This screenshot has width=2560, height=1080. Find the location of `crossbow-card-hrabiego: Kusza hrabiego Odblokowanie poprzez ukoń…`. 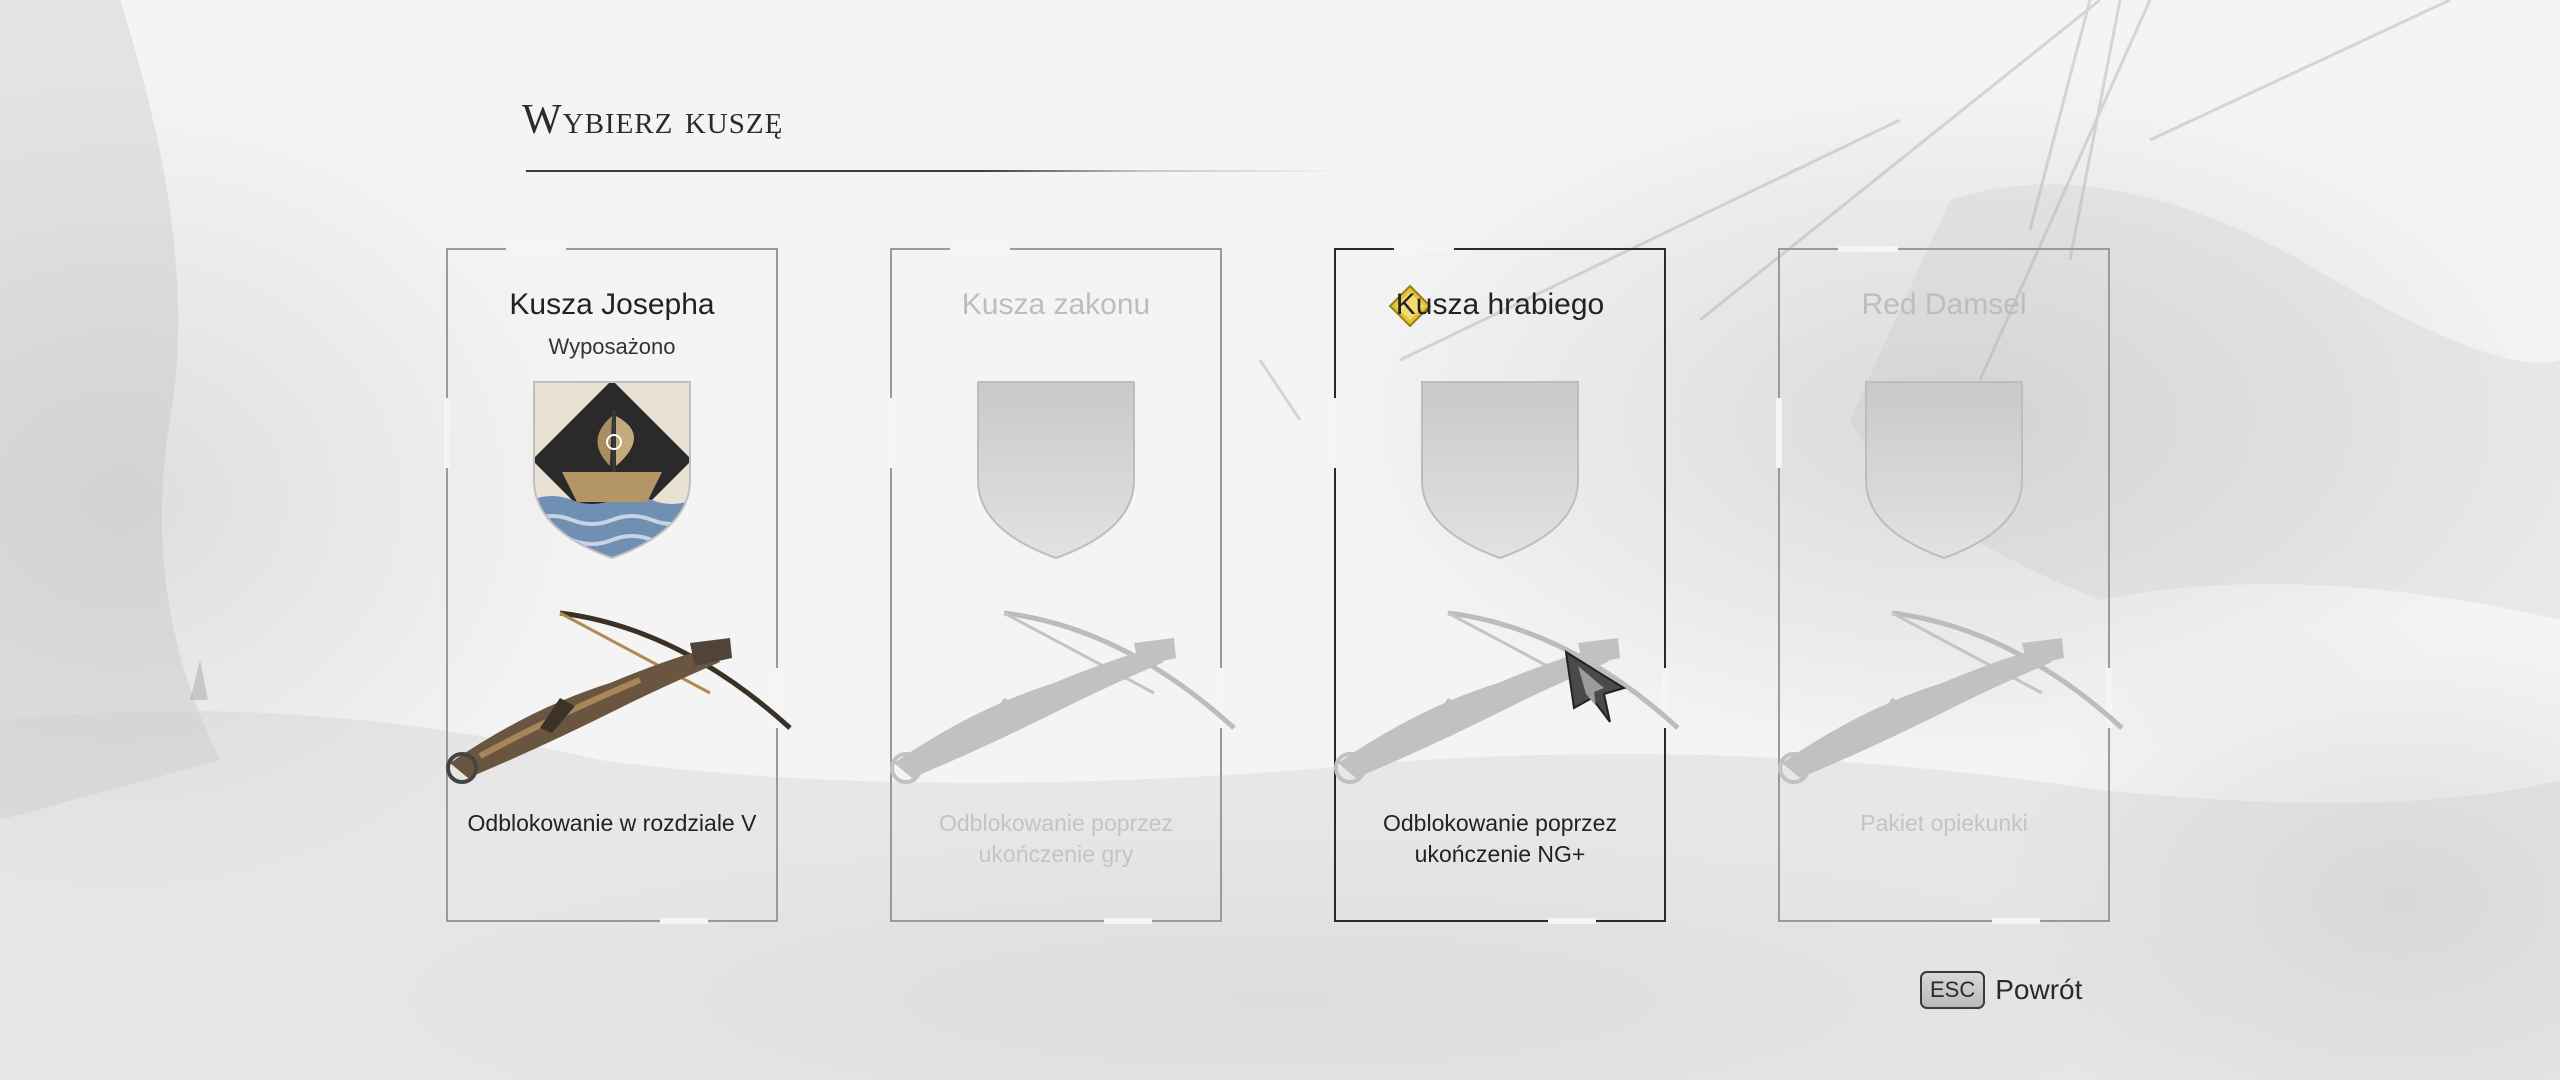

crossbow-card-hrabiego: Kusza hrabiego Odblokowanie poprzez ukoń… is located at coordinates (1506, 585).